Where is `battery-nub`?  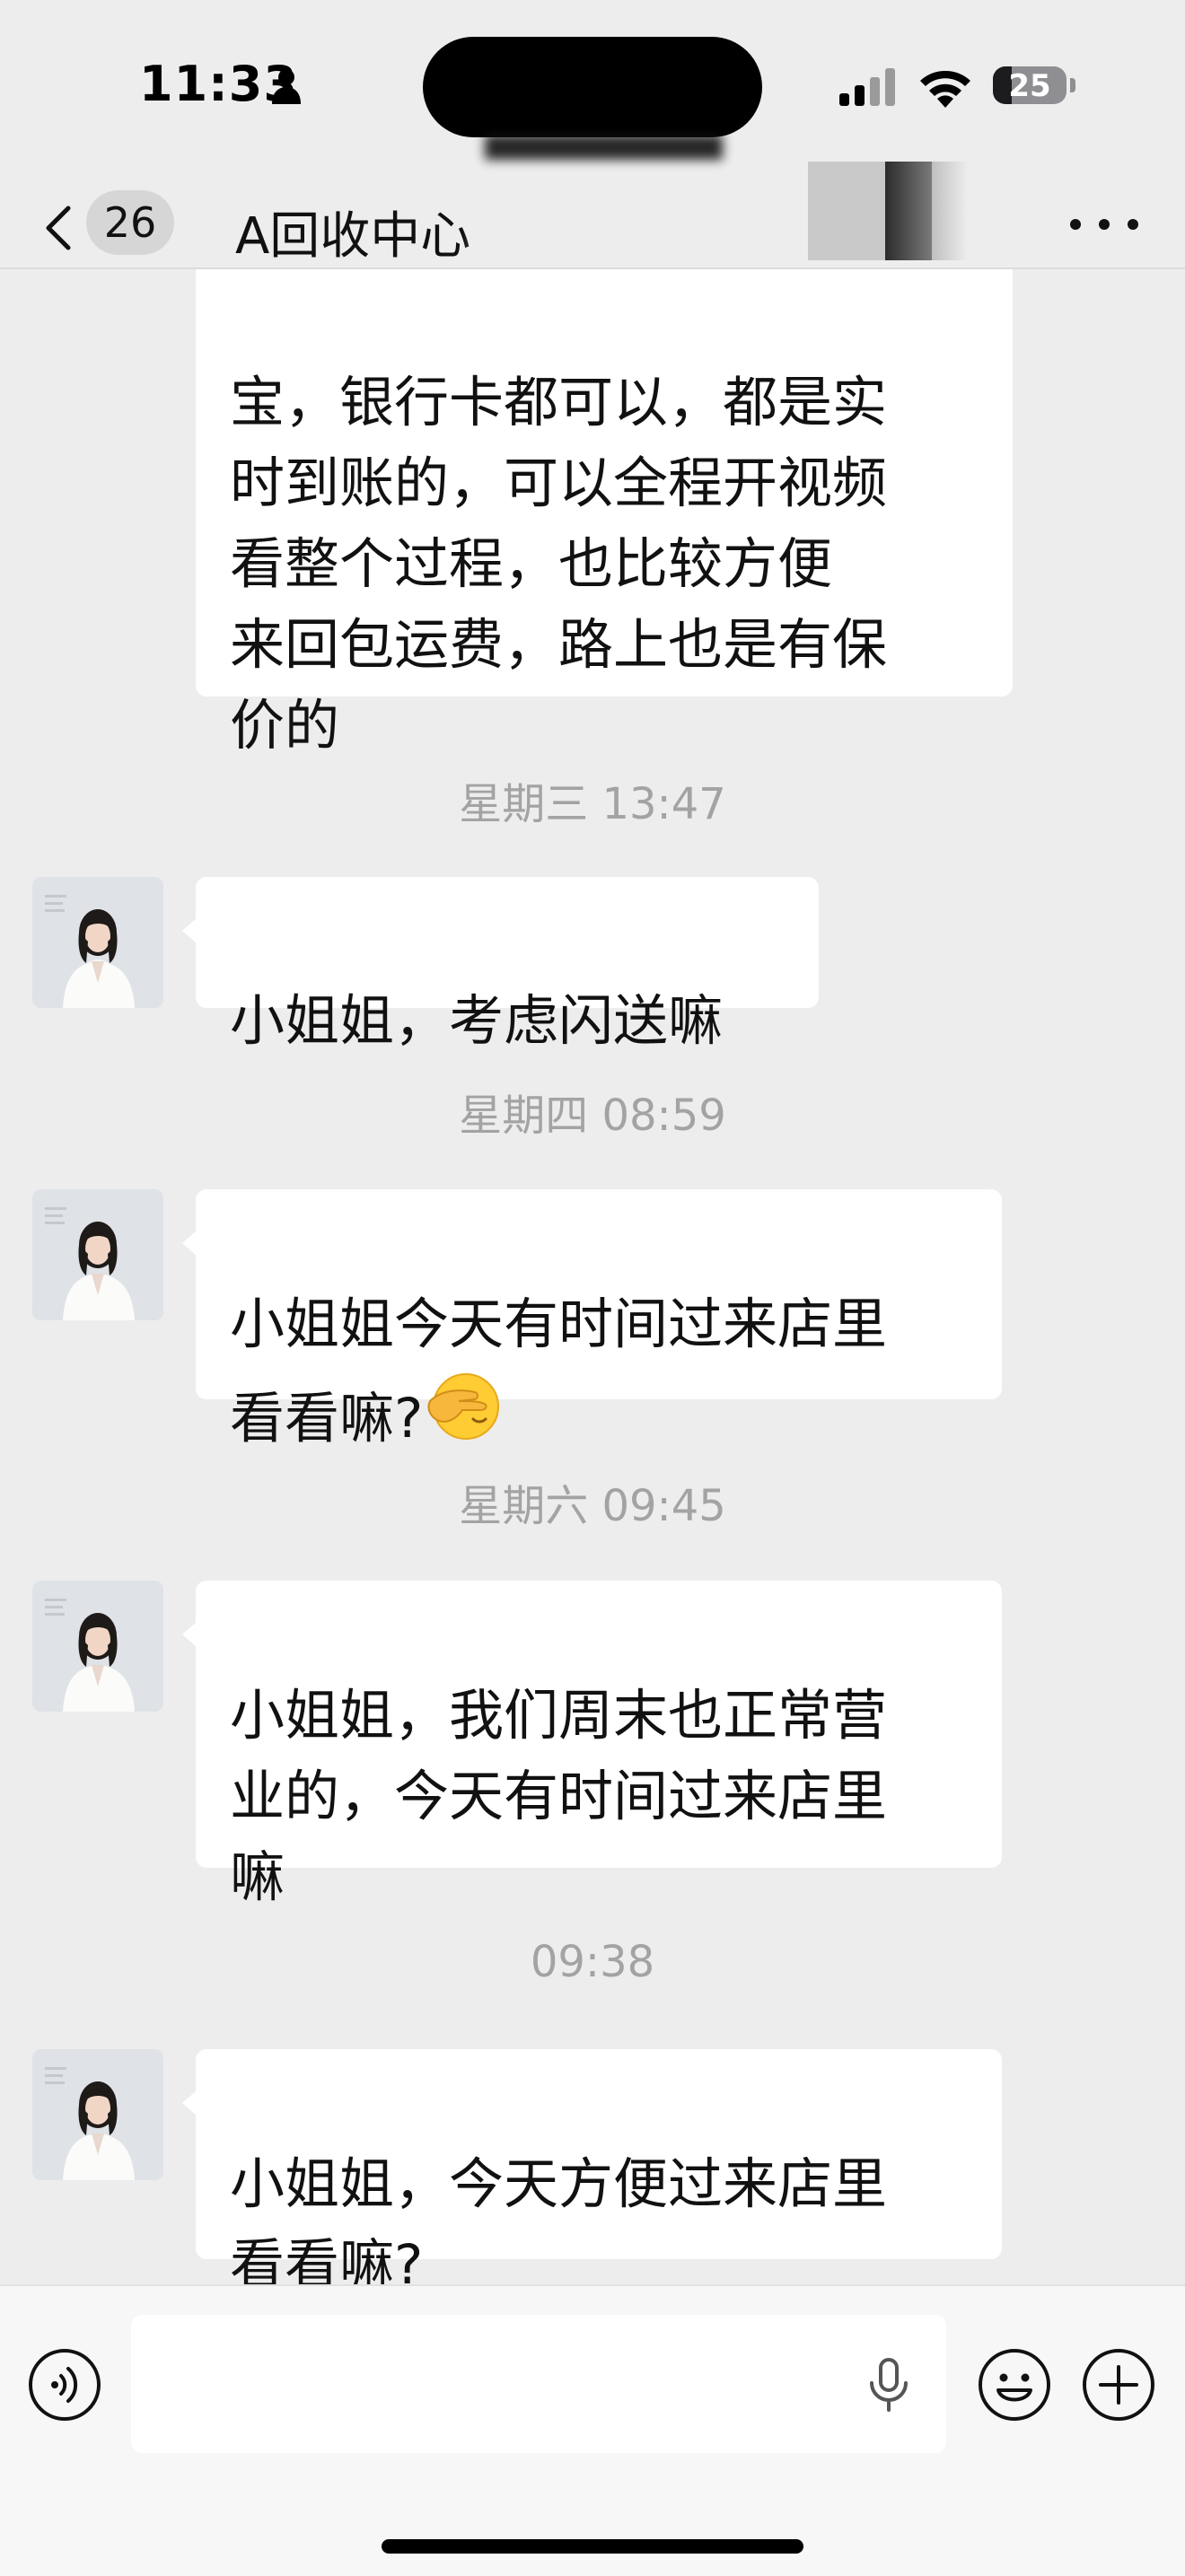 battery-nub is located at coordinates (1072, 85).